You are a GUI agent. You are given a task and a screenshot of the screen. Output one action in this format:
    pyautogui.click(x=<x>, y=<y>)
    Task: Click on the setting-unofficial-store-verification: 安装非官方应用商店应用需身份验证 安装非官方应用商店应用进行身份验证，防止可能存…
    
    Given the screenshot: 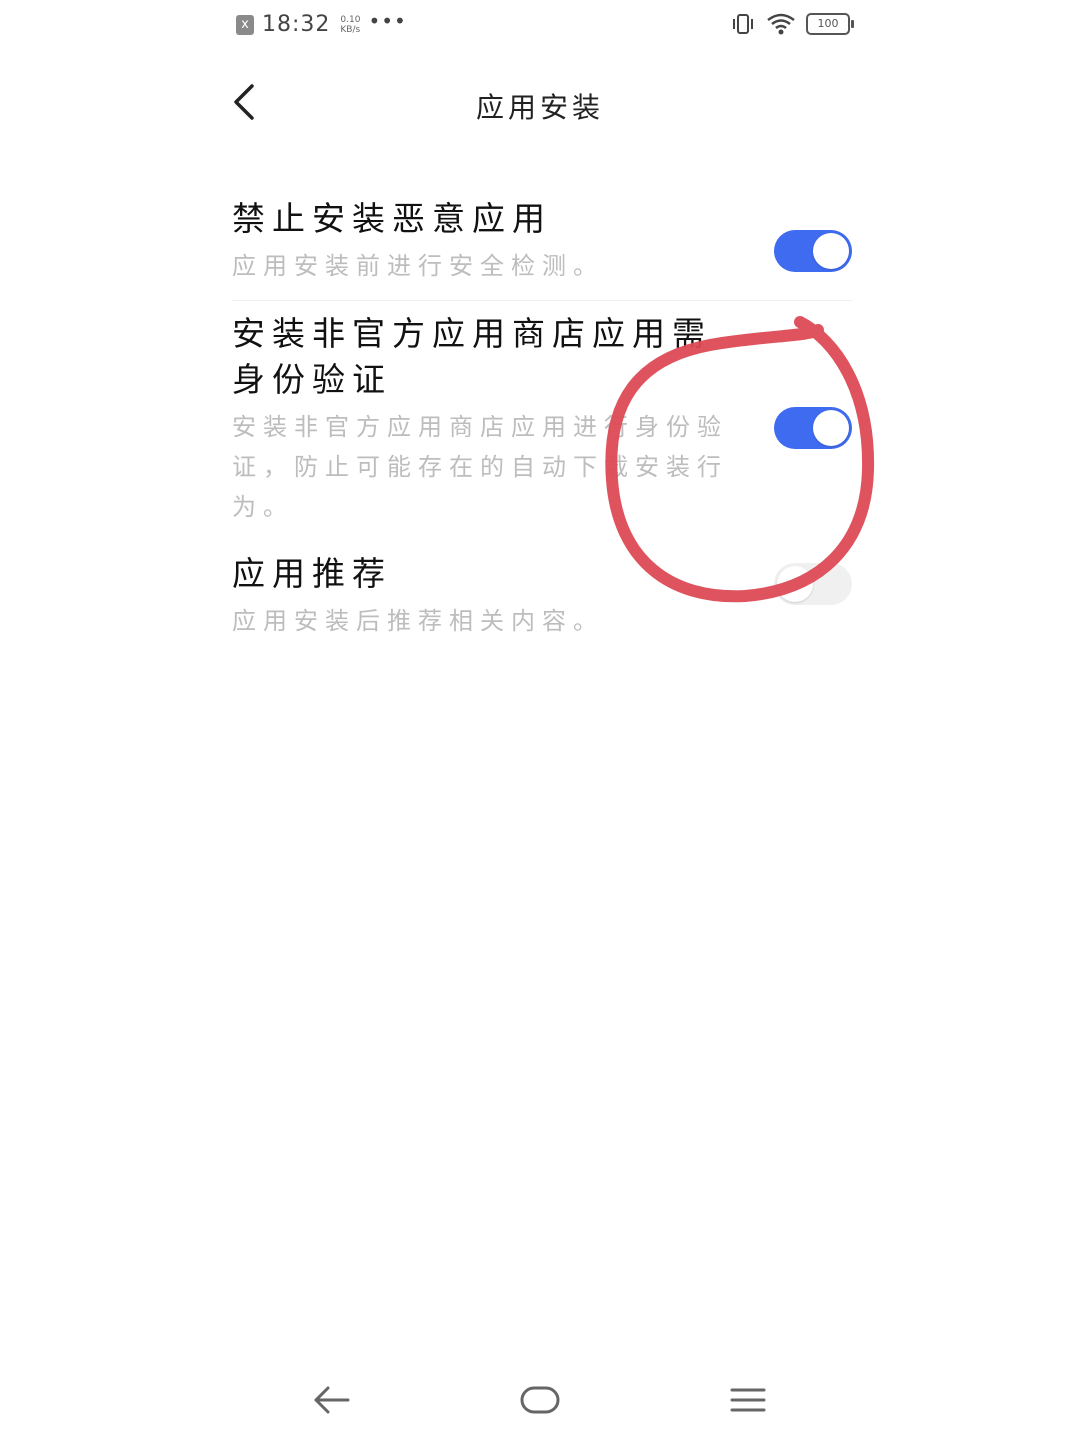 What is the action you would take?
    pyautogui.click(x=542, y=419)
    